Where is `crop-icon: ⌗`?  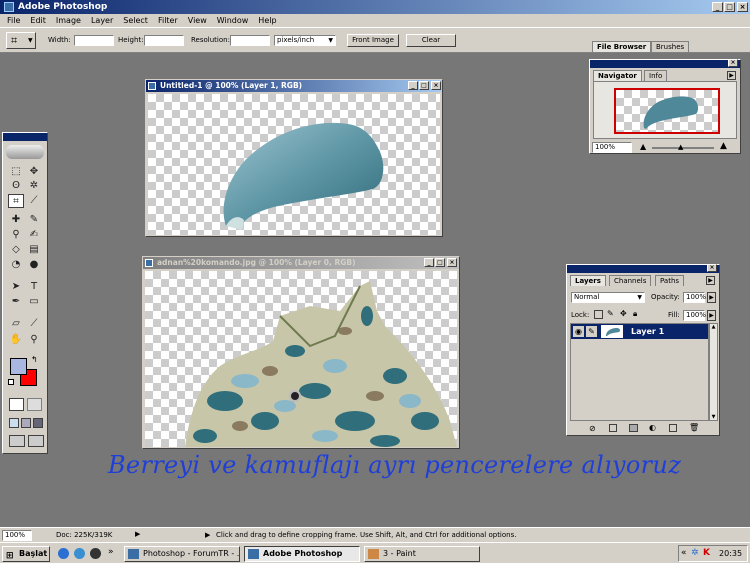
crop-icon: ⌗ is located at coordinates (16, 201).